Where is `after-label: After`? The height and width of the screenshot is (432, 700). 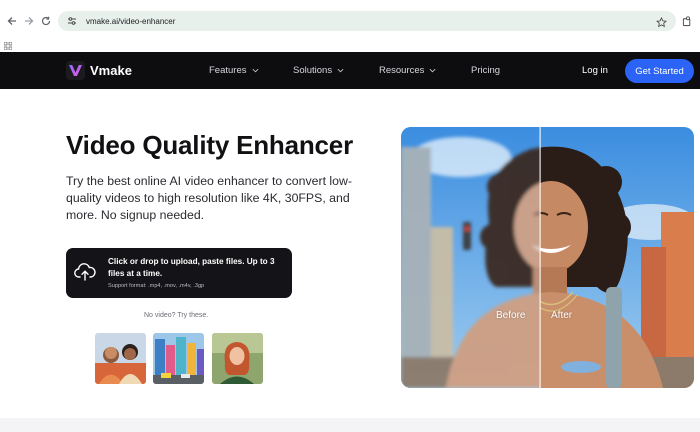 after-label: After is located at coordinates (562, 315).